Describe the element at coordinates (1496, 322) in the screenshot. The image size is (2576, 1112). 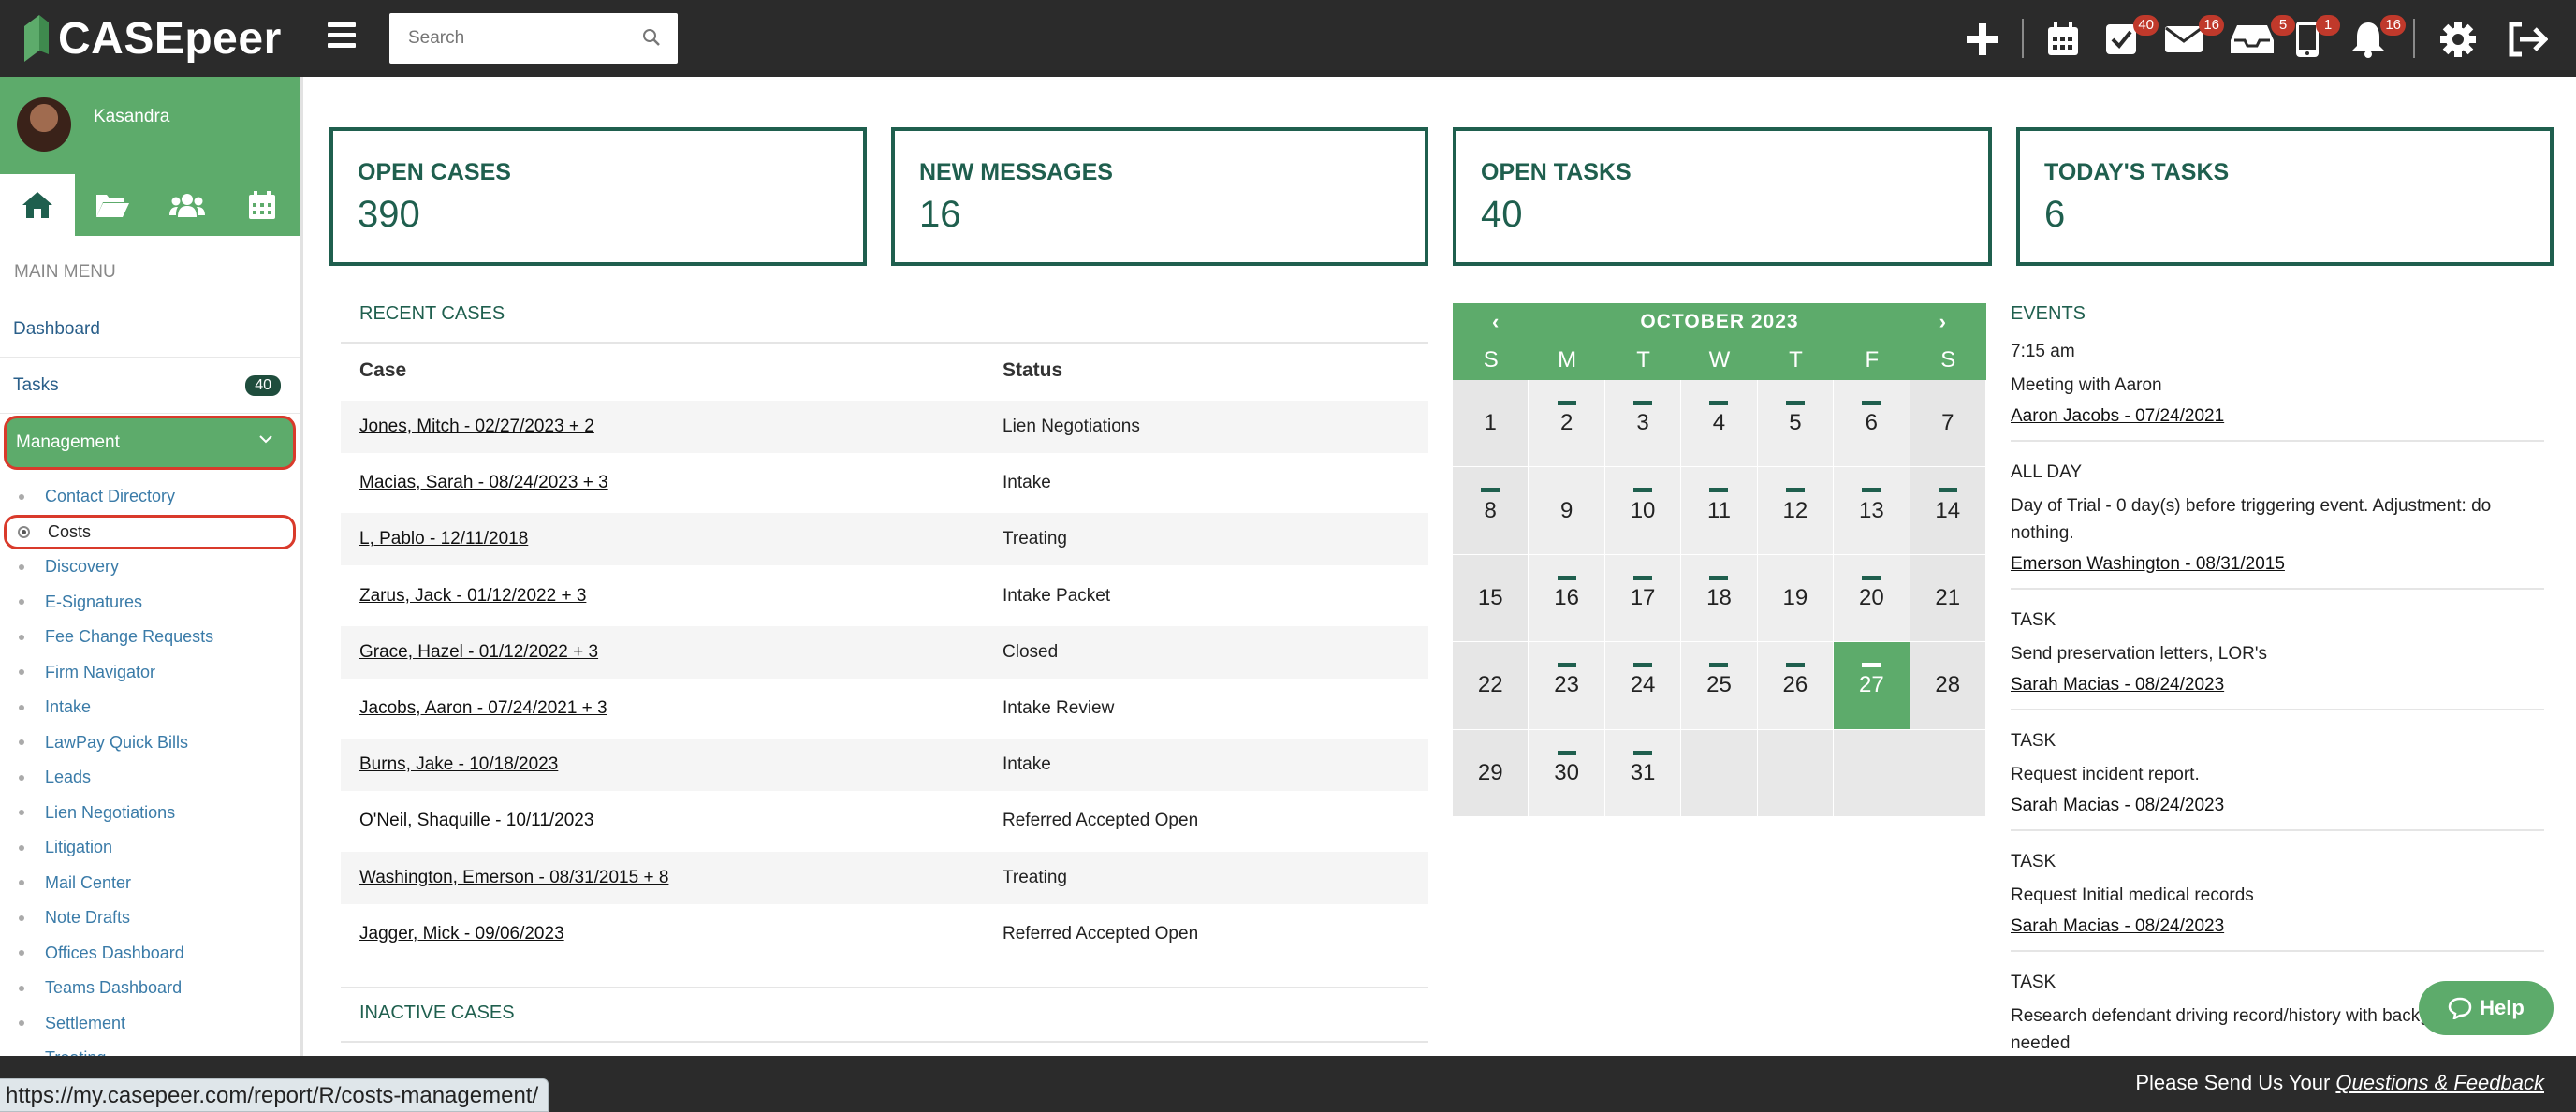
I see `prev-month-icon: ‹` at that location.